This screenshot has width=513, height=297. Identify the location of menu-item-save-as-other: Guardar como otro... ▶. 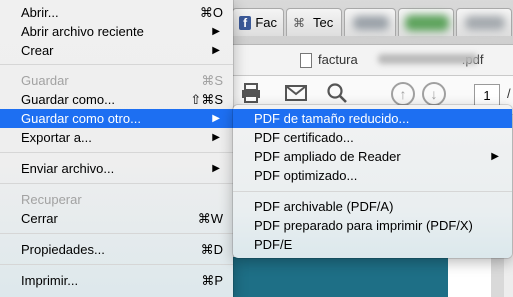
(116, 118).